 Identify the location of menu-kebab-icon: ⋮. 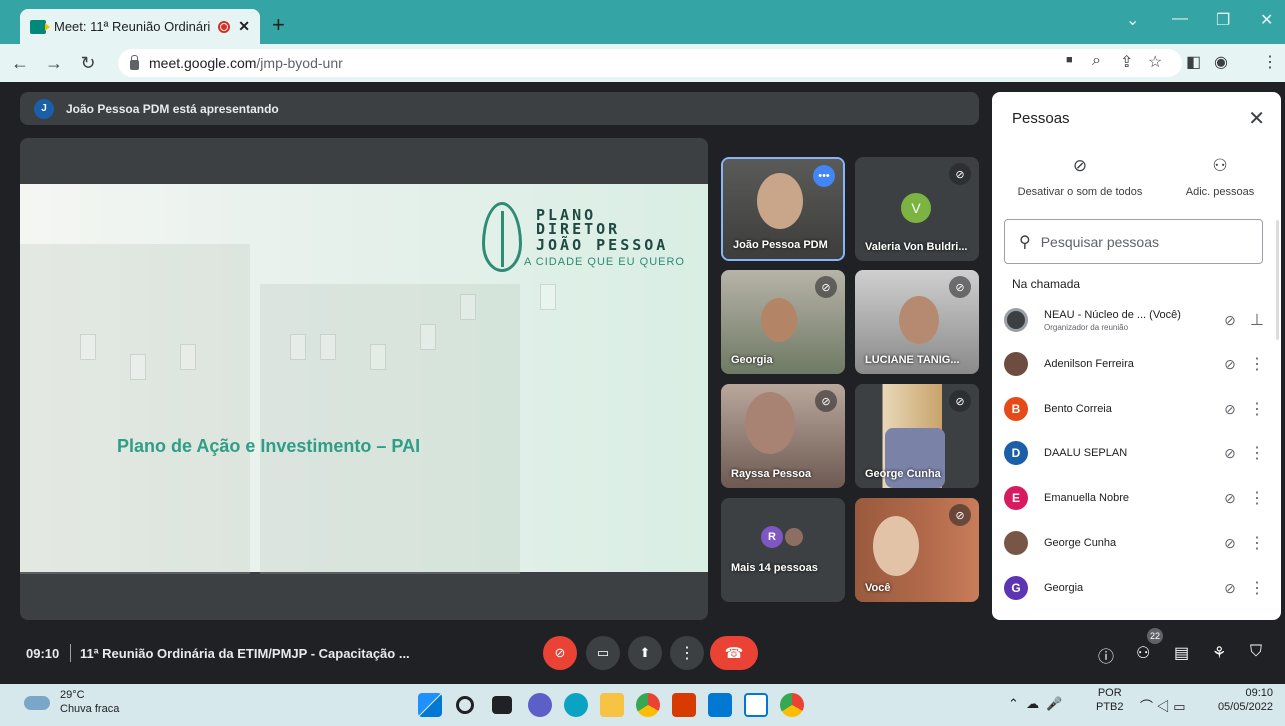
(1270, 62).